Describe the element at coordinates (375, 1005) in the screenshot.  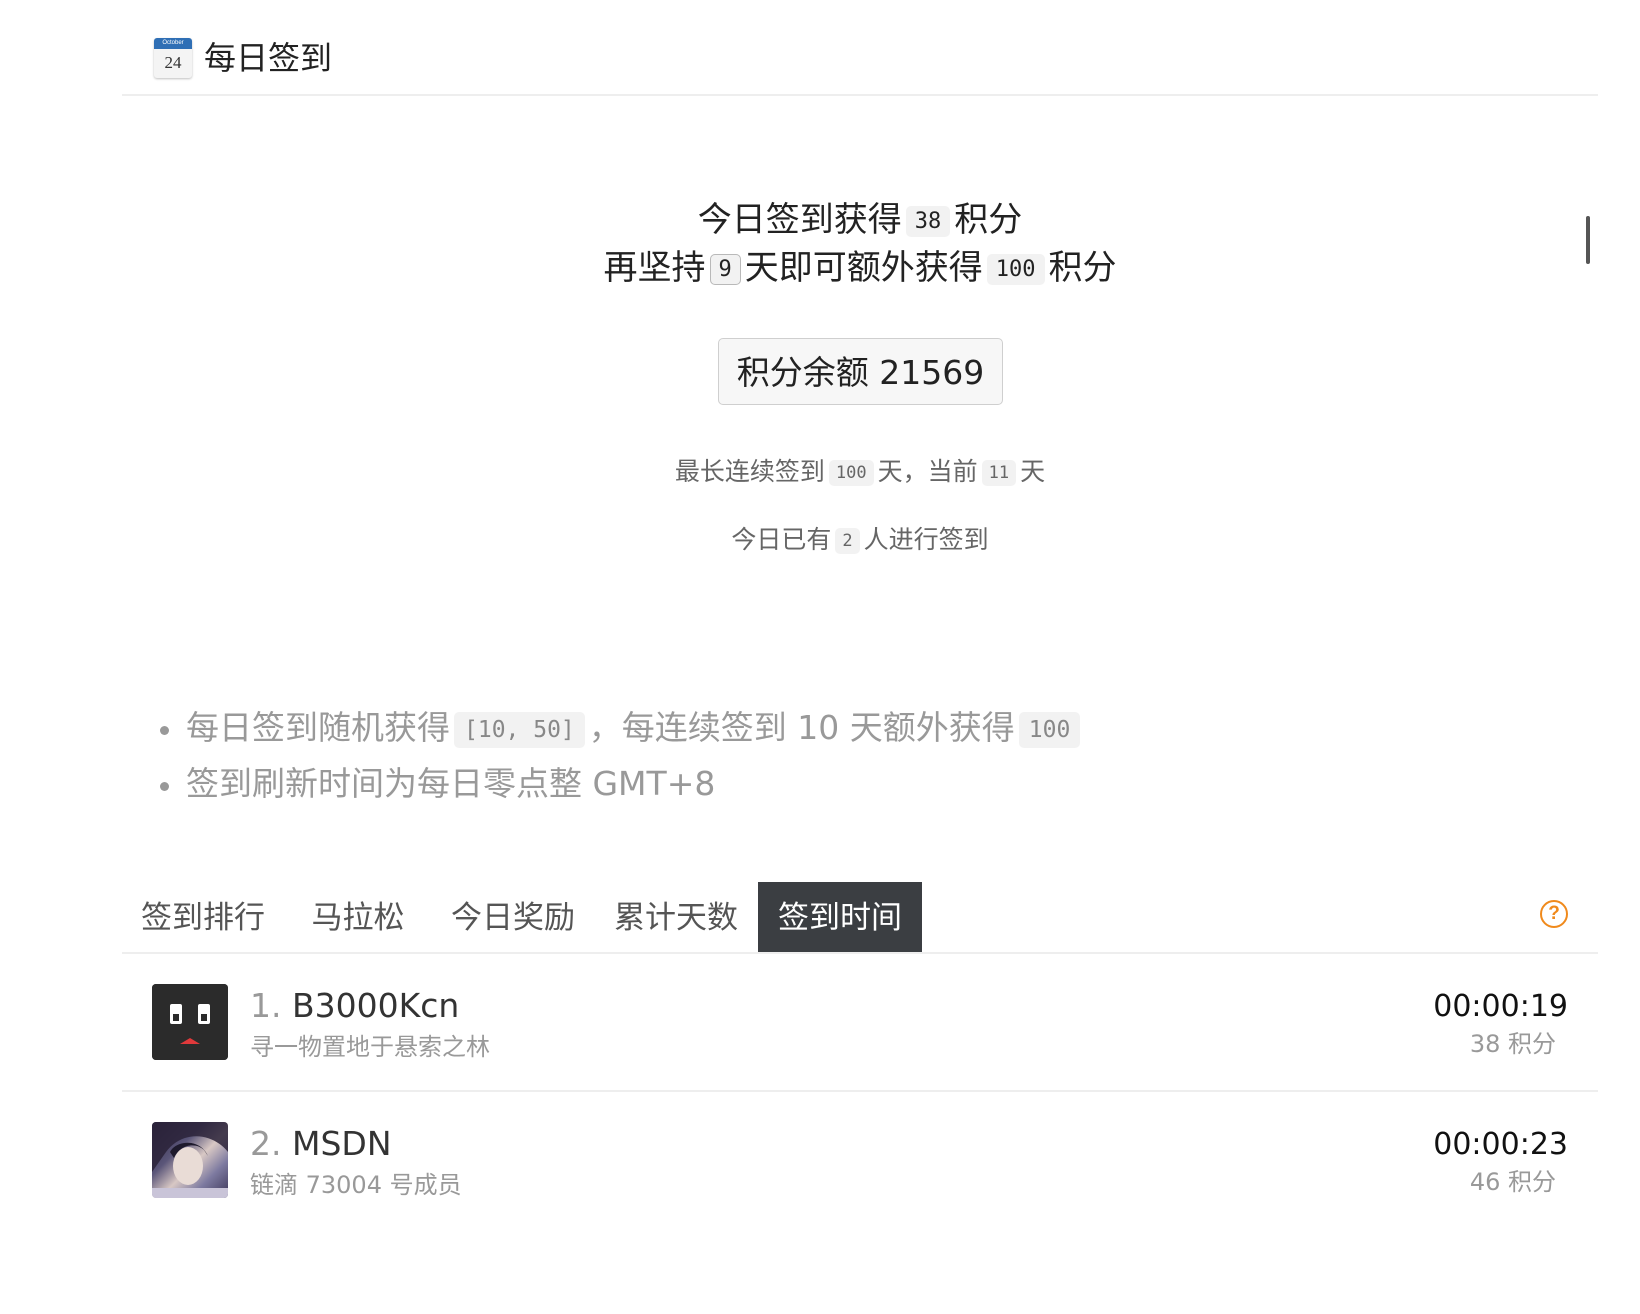
I see `user-name: B3000Kcn` at that location.